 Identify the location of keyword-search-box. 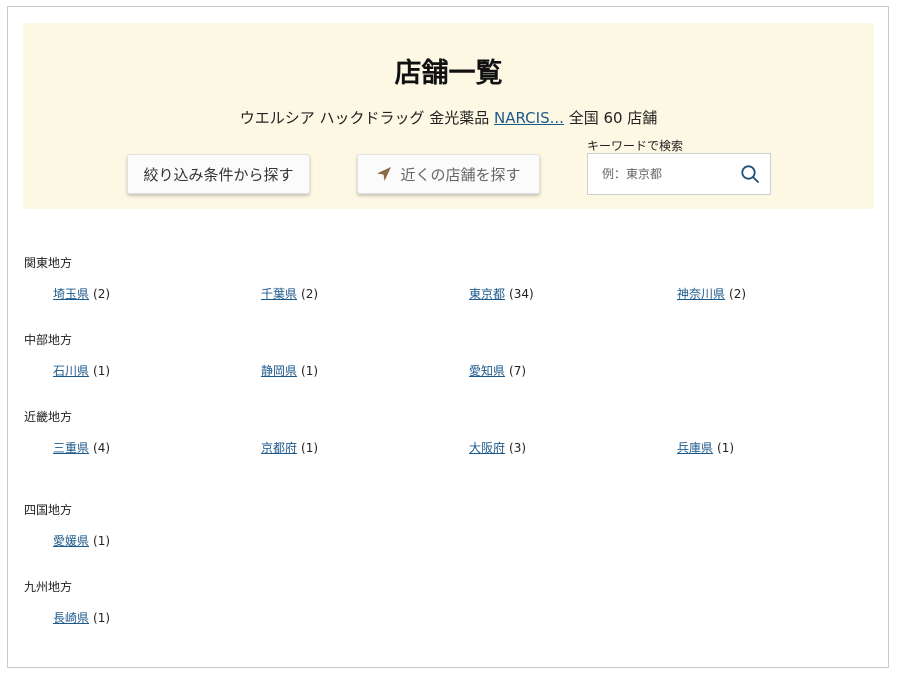
(679, 174).